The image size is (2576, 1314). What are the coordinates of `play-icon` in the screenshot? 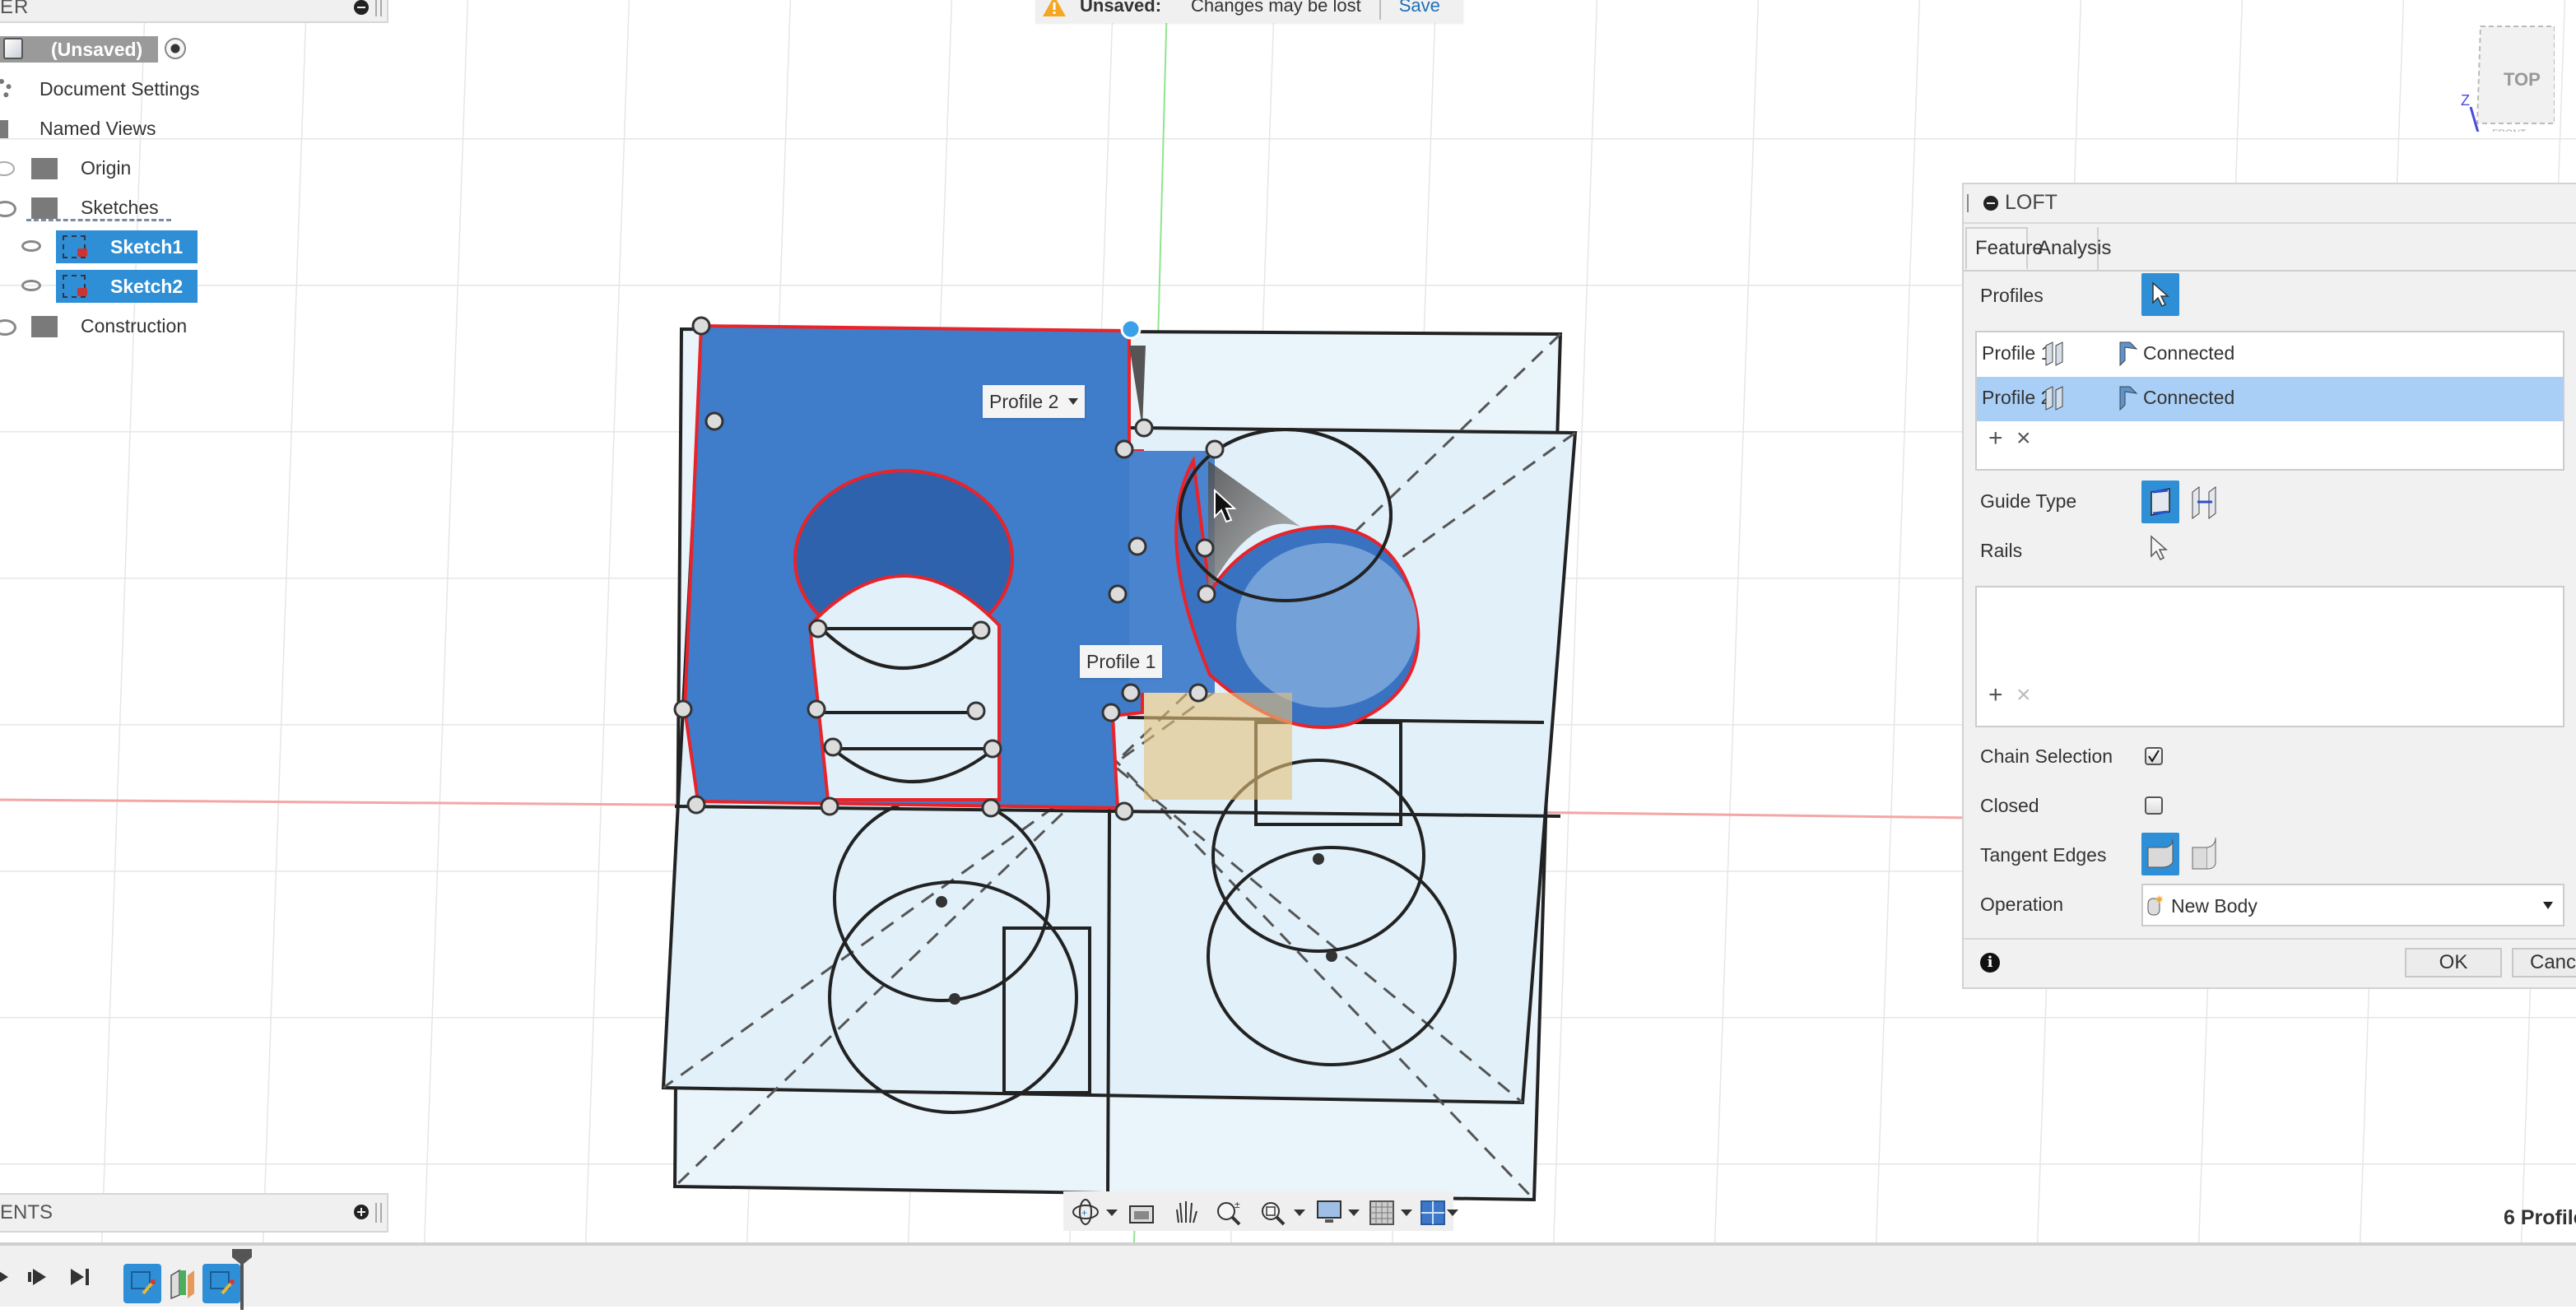 It's located at (6, 1279).